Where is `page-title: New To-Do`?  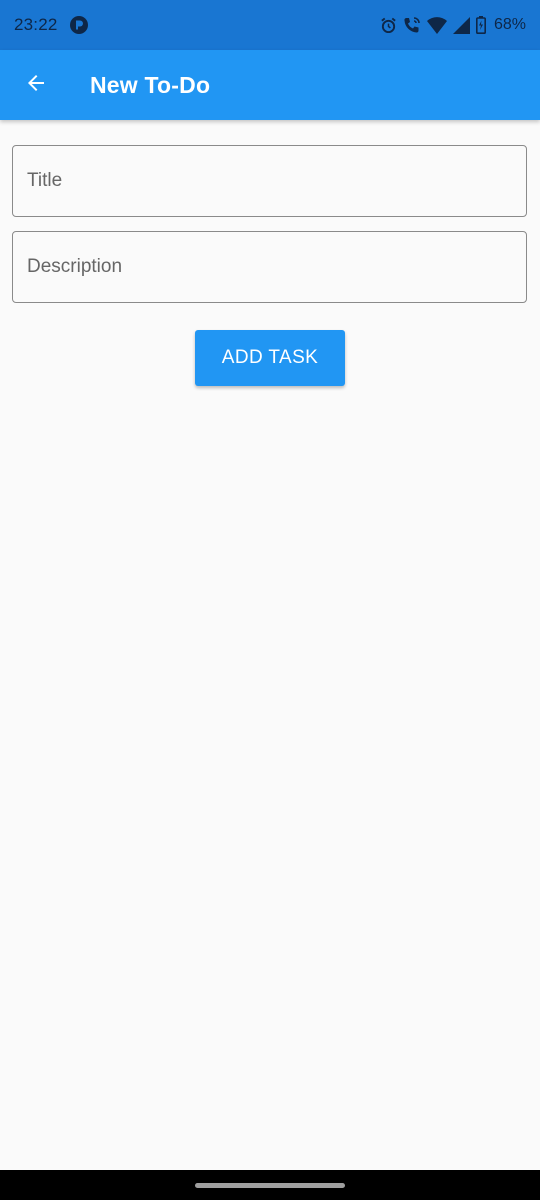
page-title: New To-Do is located at coordinates (150, 84).